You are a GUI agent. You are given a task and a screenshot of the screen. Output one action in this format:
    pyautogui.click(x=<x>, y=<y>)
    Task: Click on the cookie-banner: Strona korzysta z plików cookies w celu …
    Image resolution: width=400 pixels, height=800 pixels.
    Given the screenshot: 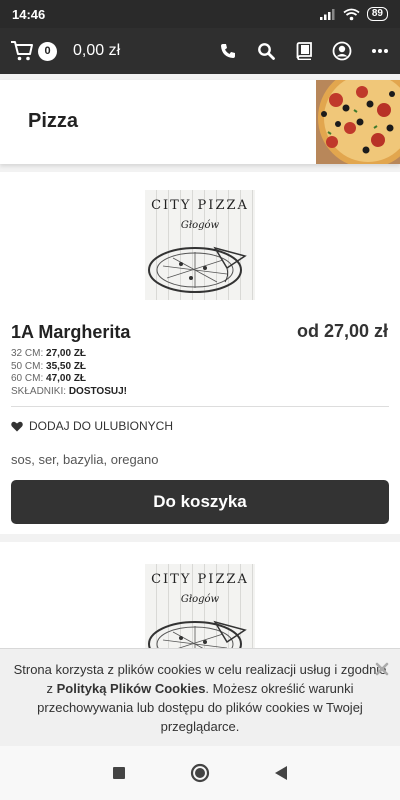 What is the action you would take?
    pyautogui.click(x=200, y=697)
    